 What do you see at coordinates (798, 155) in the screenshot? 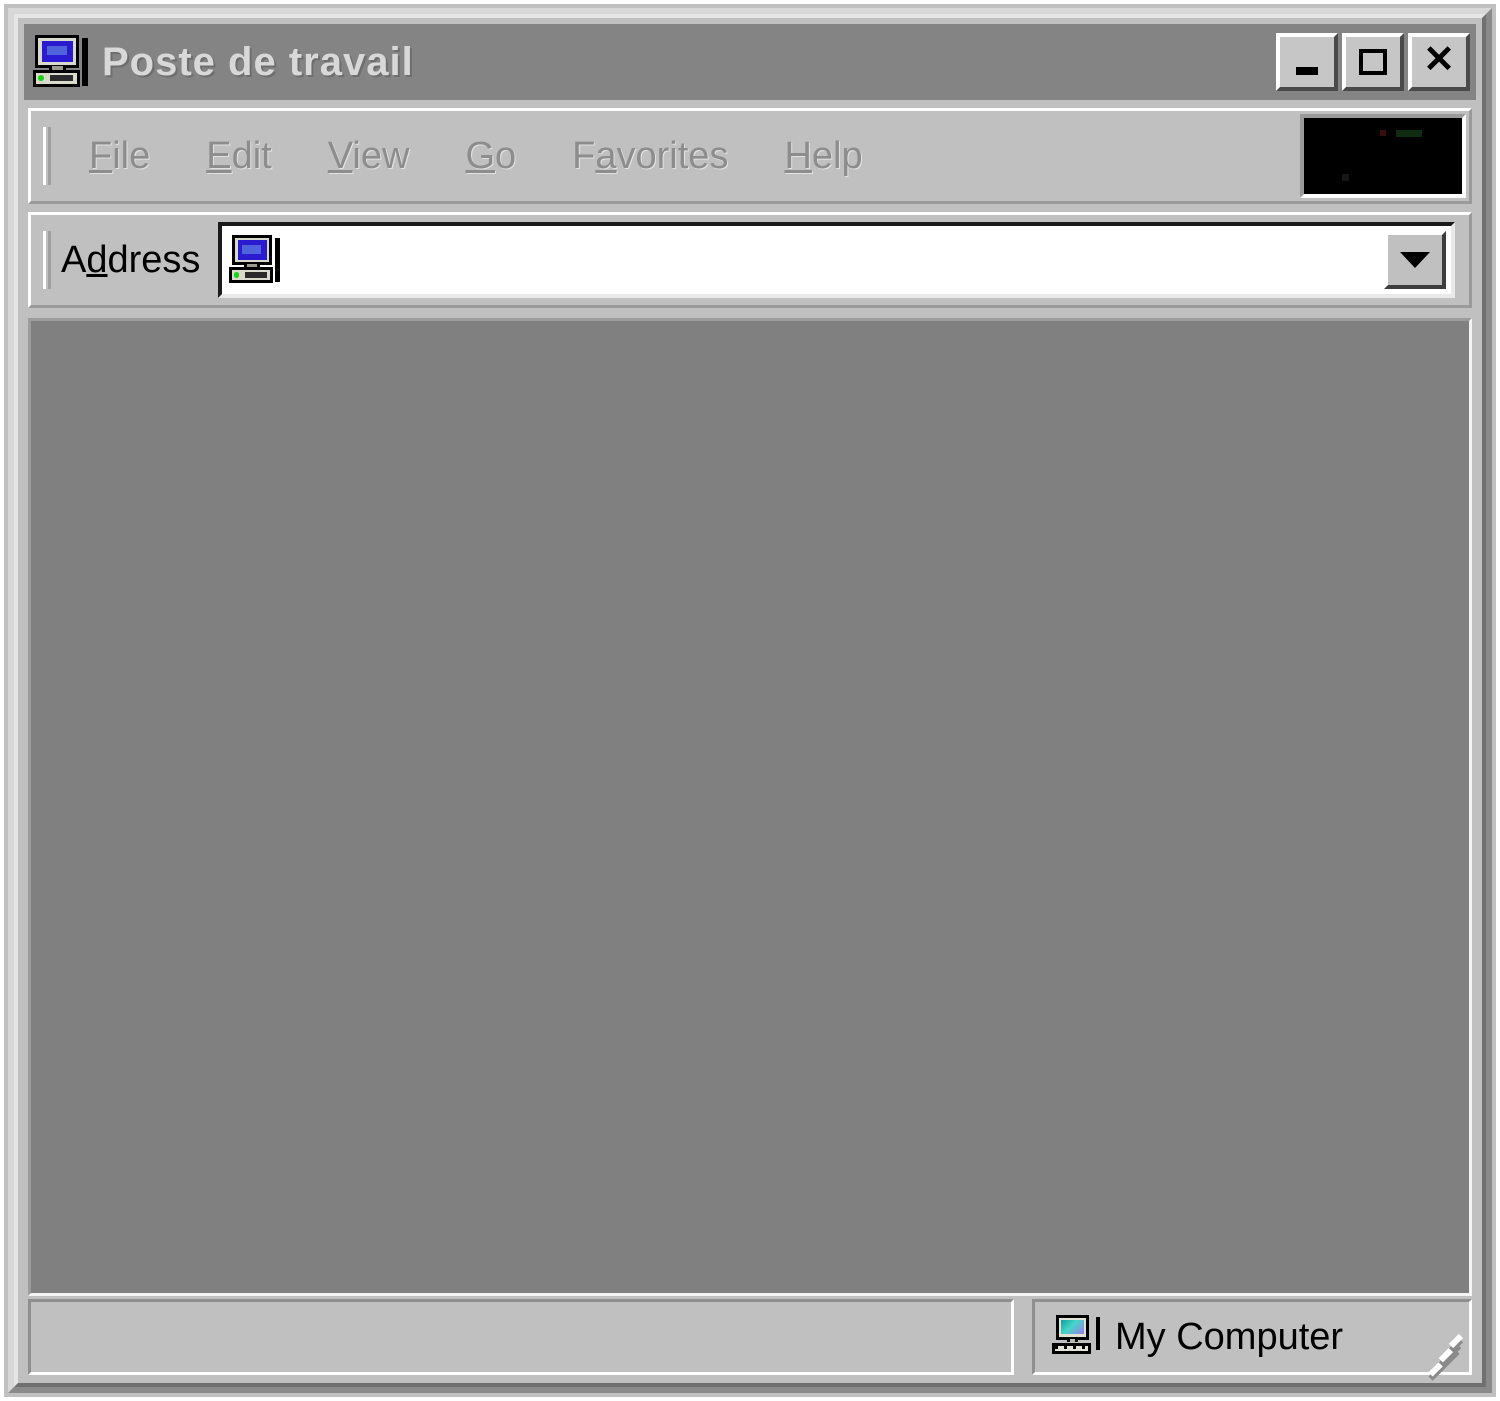
I see `menu-accel-help: H` at bounding box center [798, 155].